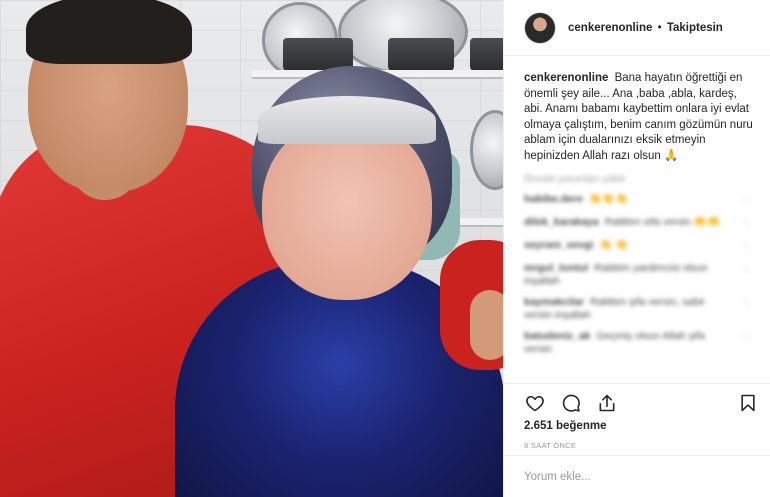  Describe the element at coordinates (608, 199) in the screenshot. I see `comment-text: 👏👏👏` at that location.